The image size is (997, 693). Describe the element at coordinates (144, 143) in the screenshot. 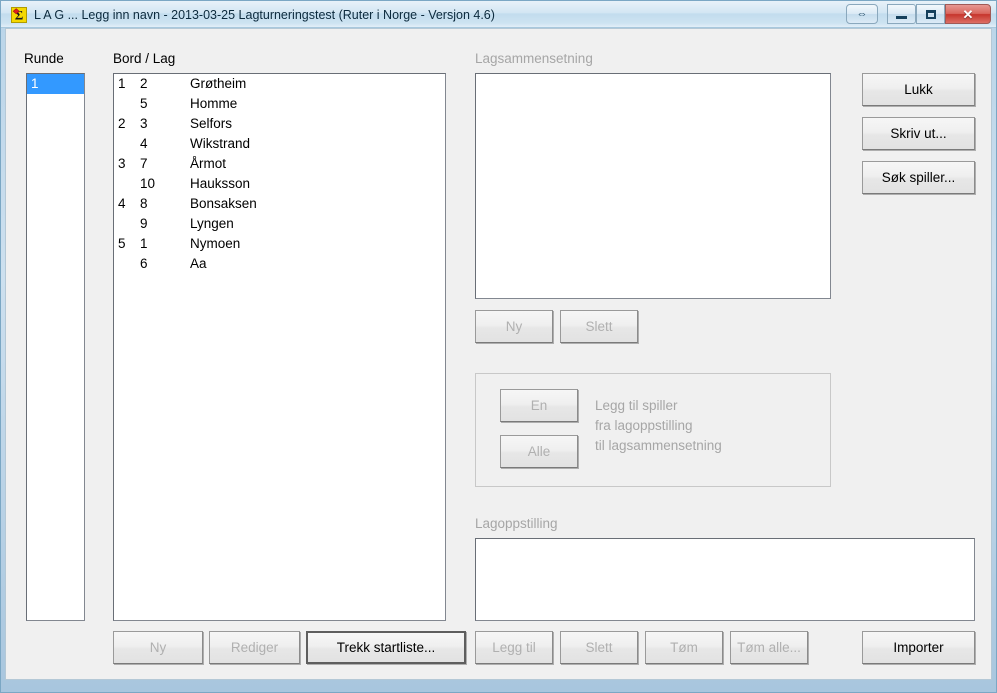

I see `bord-lag-cell-lag: 4` at that location.